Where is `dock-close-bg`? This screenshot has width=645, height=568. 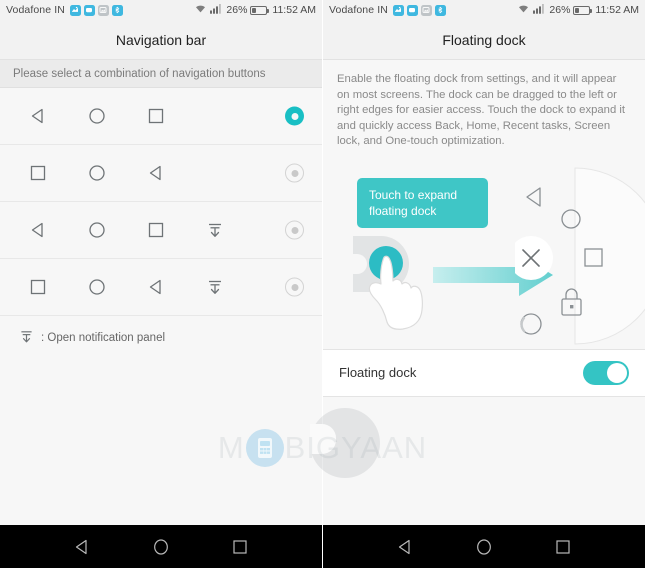 dock-close-bg is located at coordinates (531, 257).